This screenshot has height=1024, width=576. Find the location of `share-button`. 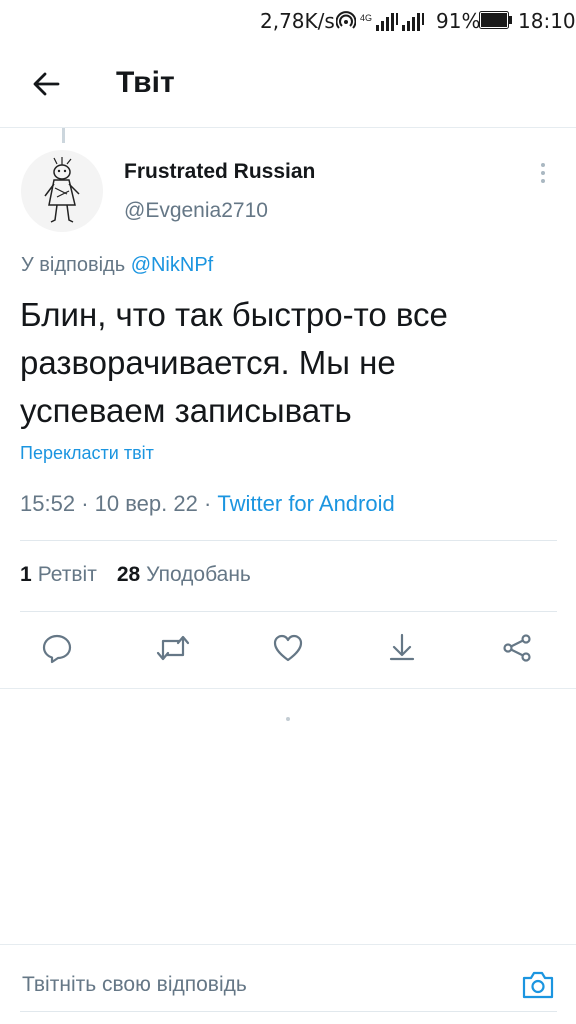

share-button is located at coordinates (517, 648).